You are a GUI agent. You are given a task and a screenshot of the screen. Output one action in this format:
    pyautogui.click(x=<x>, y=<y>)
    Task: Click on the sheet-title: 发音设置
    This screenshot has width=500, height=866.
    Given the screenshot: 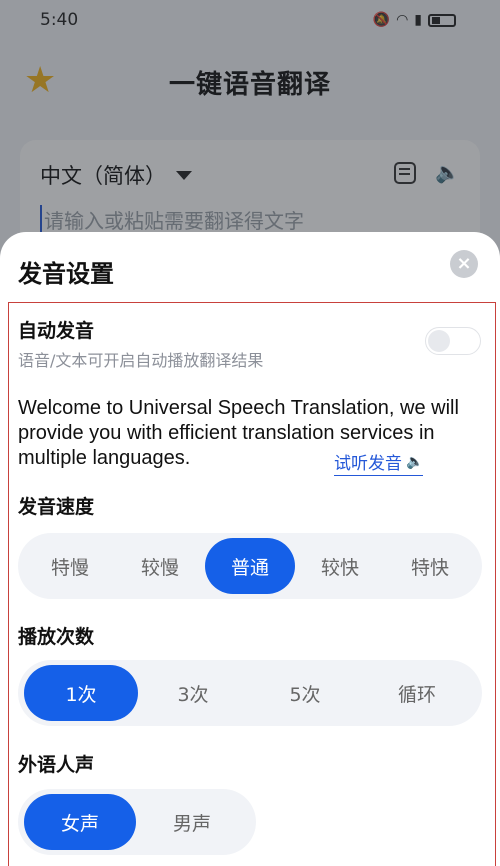 What is the action you would take?
    pyautogui.click(x=66, y=274)
    